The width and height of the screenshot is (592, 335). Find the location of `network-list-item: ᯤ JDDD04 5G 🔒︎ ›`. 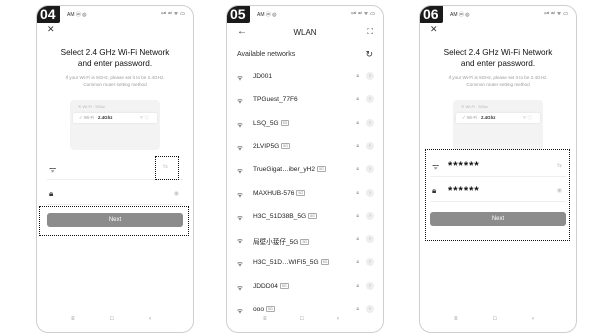

network-list-item: ᯤ JDDD04 5G 🔒︎ › is located at coordinates (305, 288).